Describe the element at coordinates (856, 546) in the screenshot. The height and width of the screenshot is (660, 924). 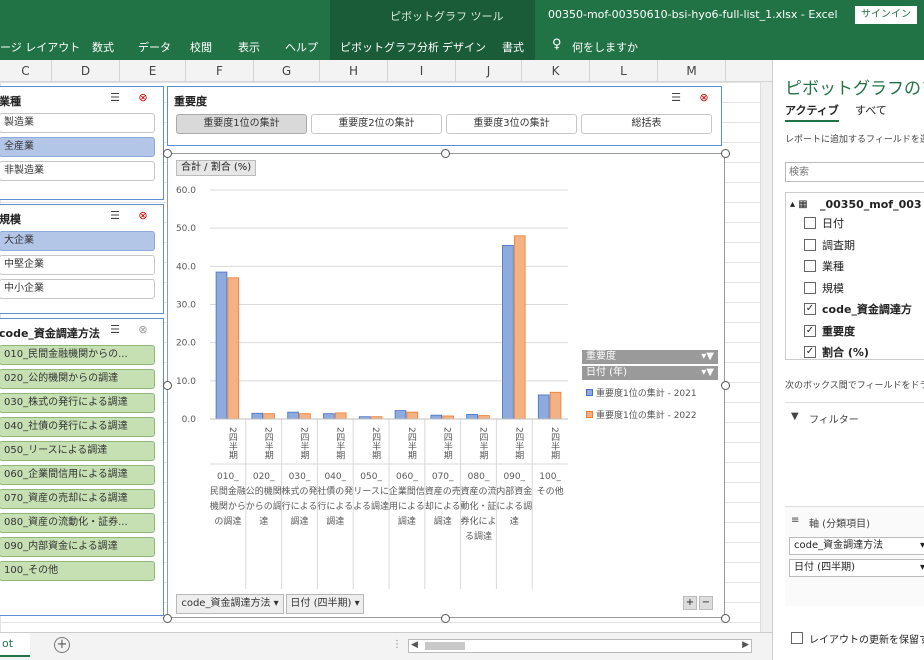
I see `axis-item: code_資金調達方法 ▾` at that location.